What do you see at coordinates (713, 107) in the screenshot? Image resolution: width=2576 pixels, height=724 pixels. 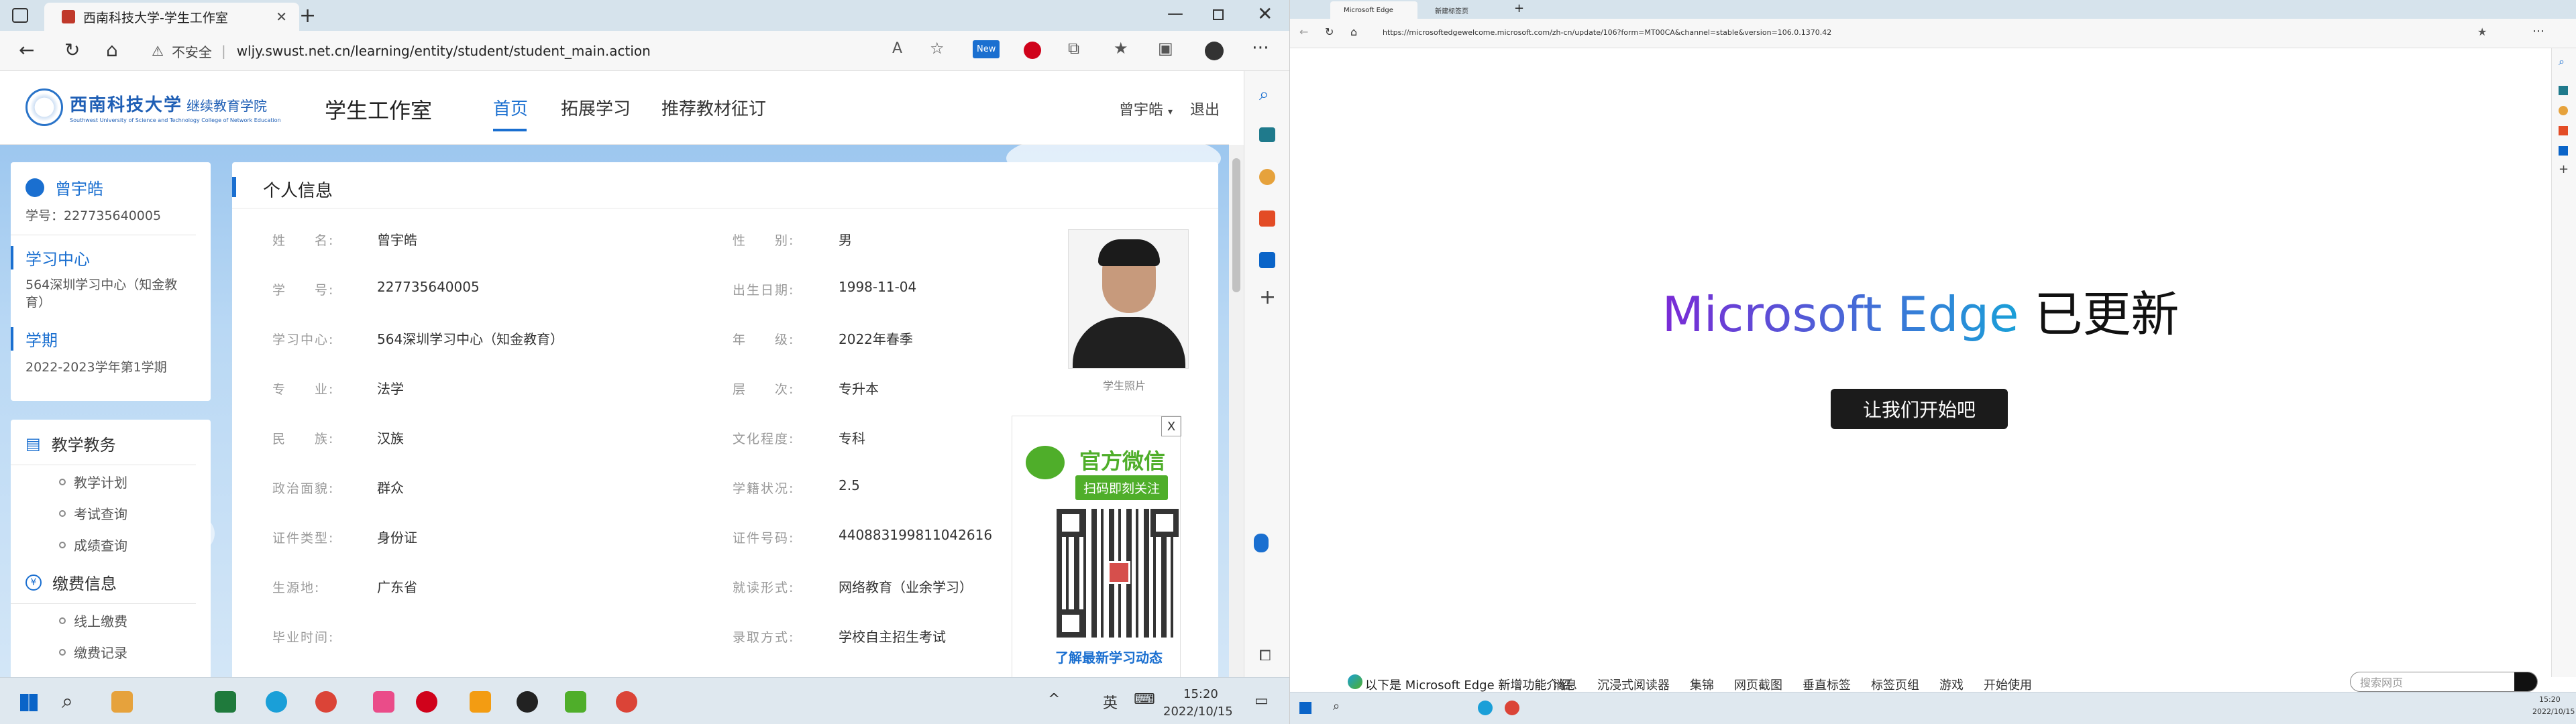 I see `nav-textbook-order: 推荐教材征订` at bounding box center [713, 107].